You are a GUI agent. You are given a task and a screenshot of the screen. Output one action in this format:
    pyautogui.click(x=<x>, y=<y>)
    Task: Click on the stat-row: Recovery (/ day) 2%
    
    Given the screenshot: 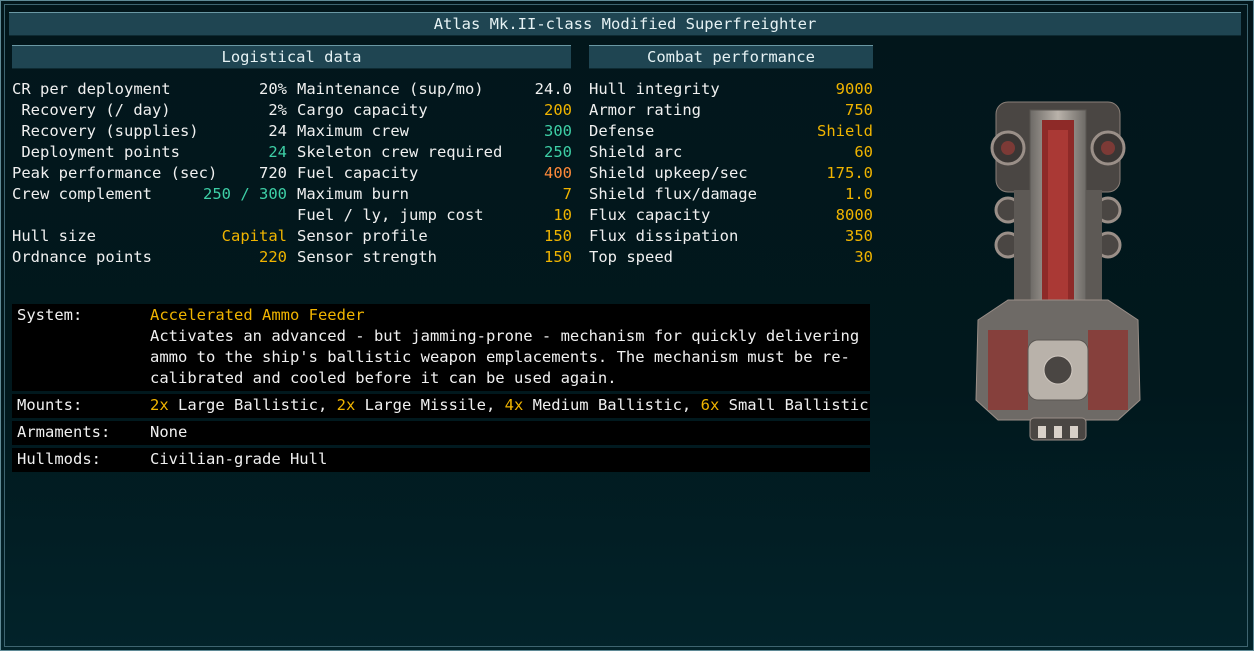 What is the action you would take?
    pyautogui.click(x=149, y=110)
    